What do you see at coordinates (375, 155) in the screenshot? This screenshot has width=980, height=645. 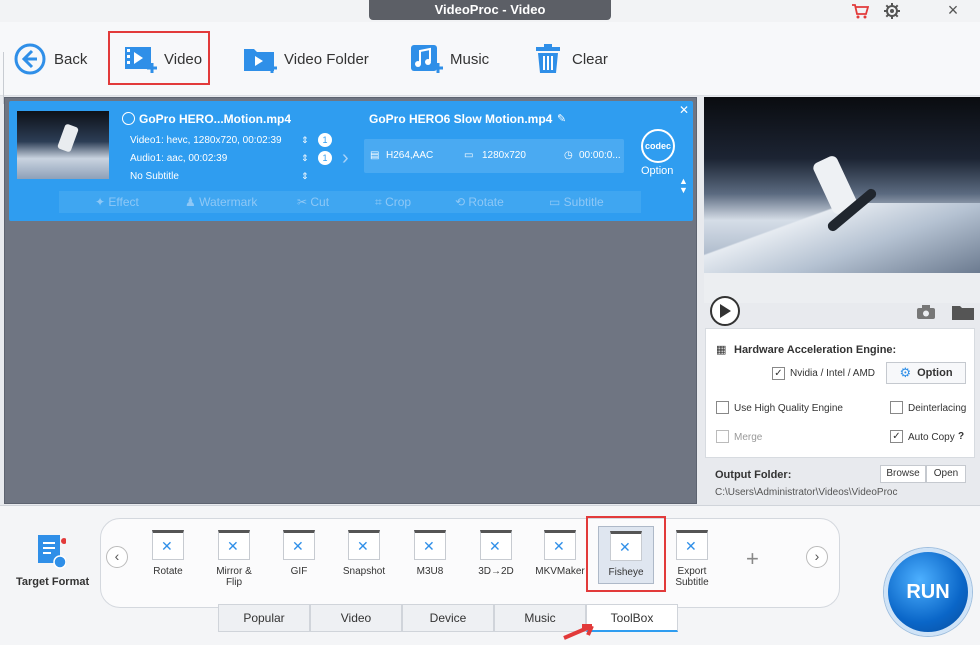 I see `film-icon: ▤` at bounding box center [375, 155].